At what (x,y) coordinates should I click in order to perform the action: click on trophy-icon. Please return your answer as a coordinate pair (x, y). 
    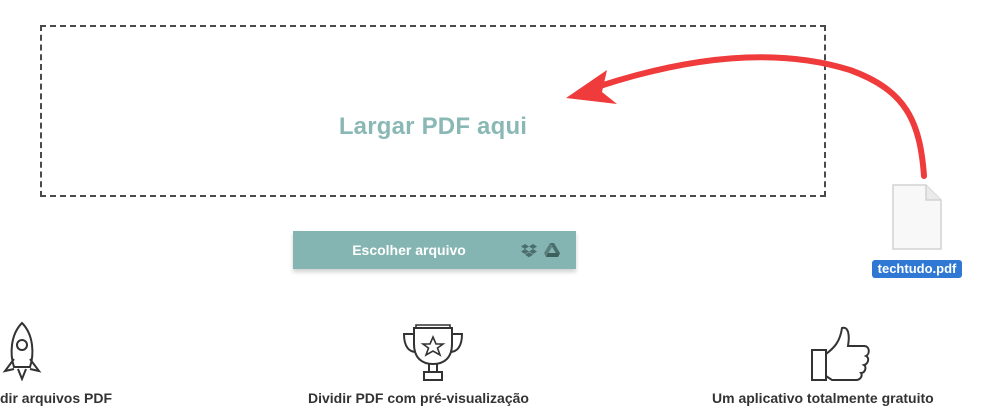
    Looking at the image, I should click on (433, 352).